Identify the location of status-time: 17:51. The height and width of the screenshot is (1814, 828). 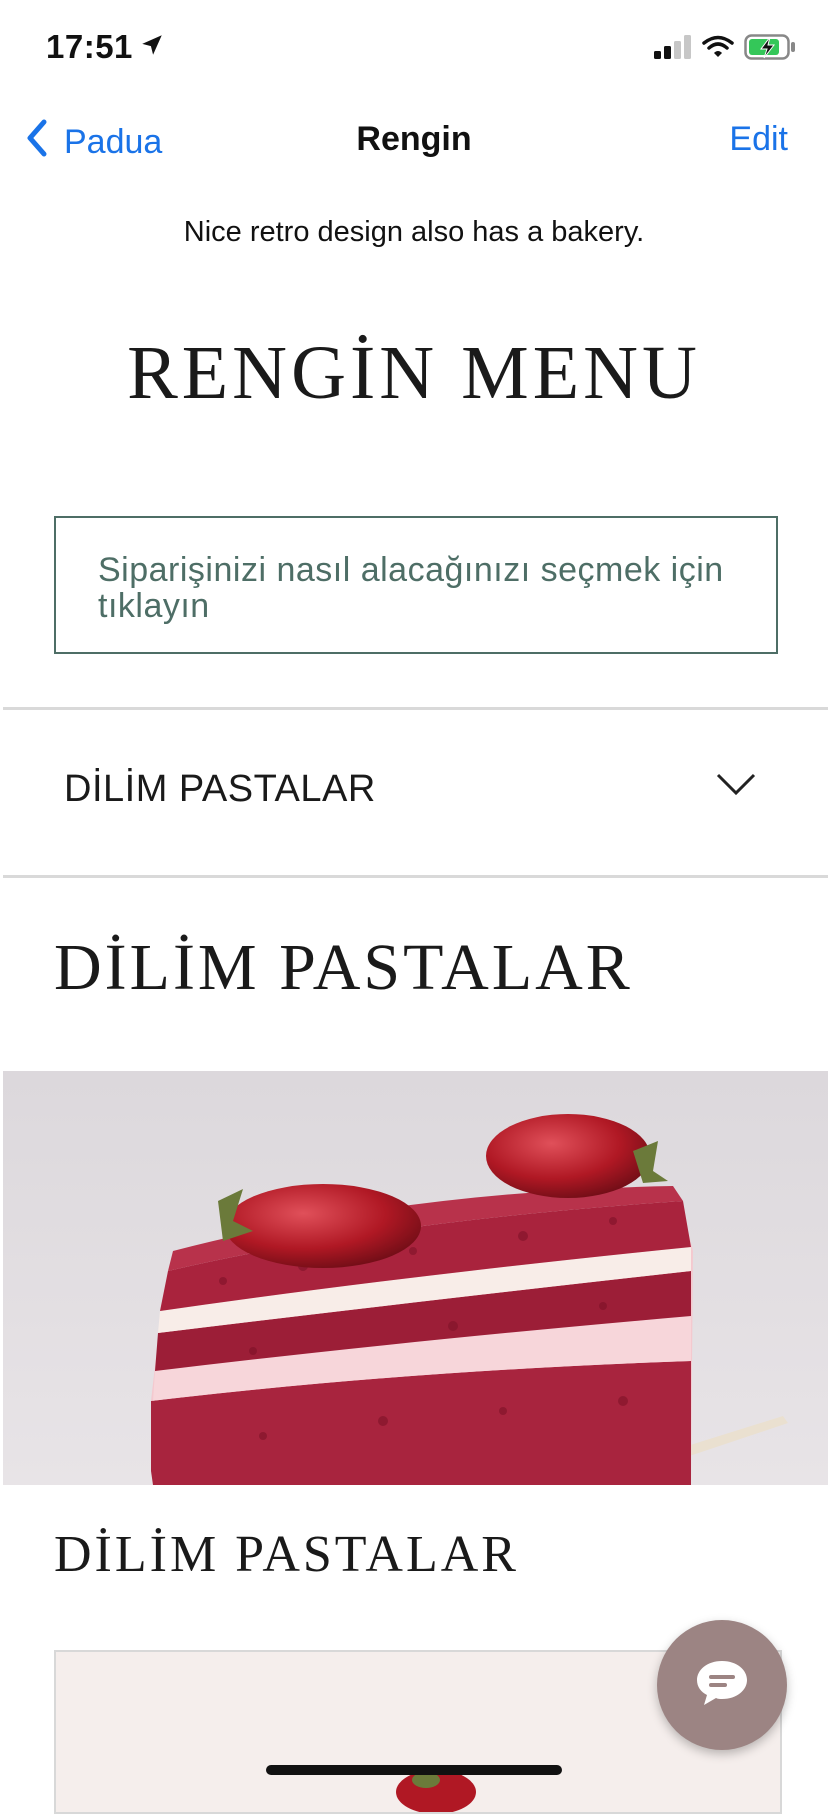
(105, 47).